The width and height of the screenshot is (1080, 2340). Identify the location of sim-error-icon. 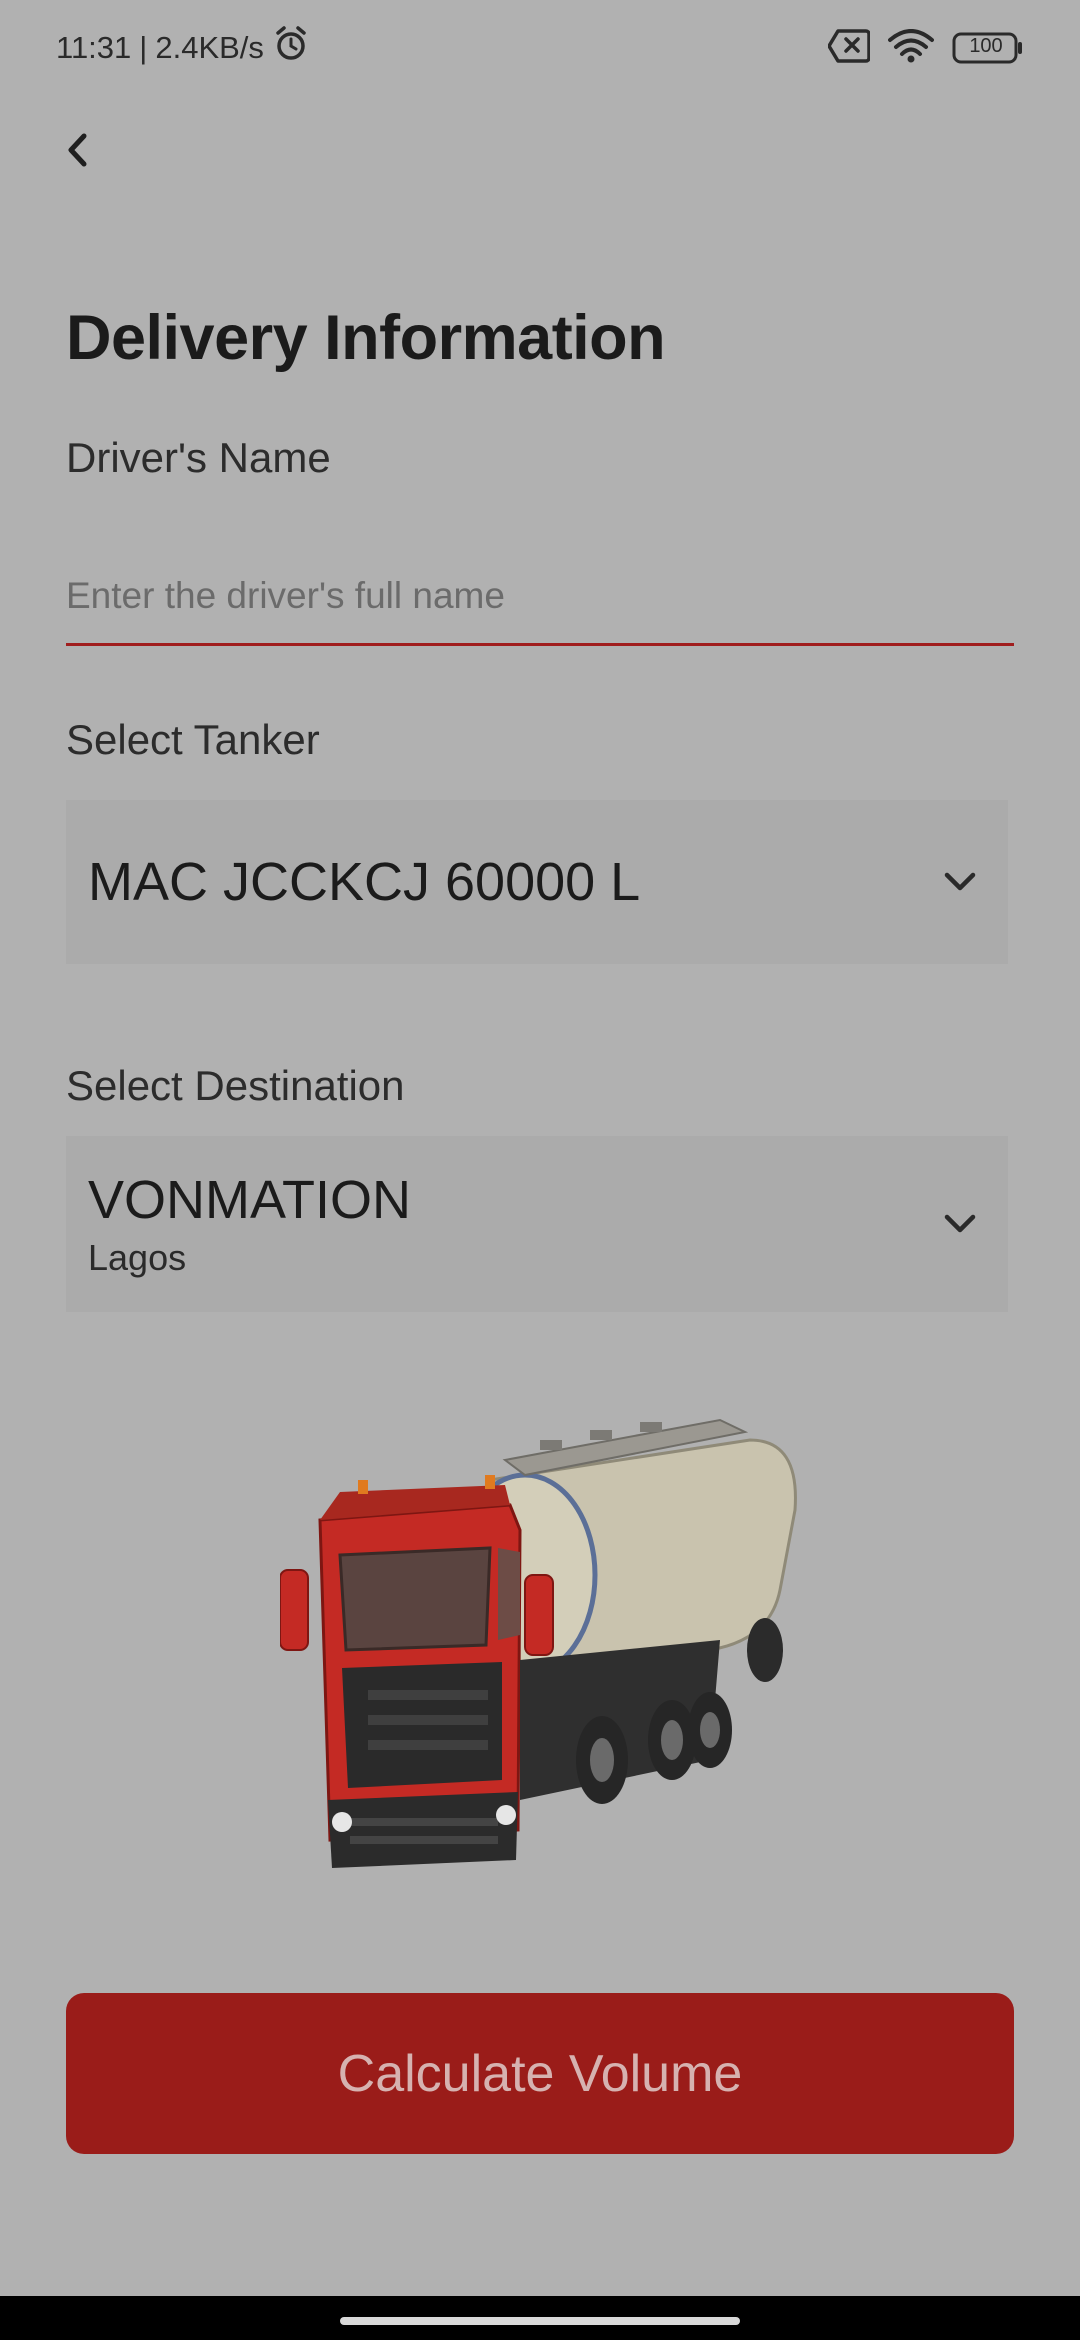
(849, 48).